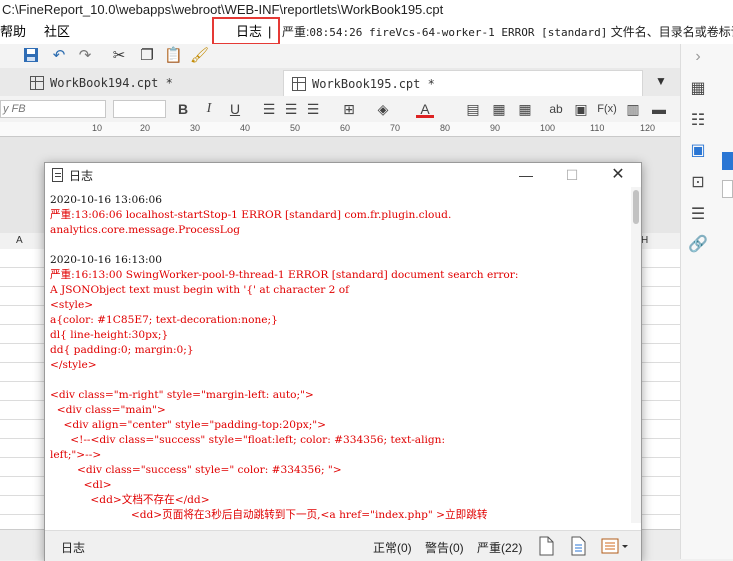 The height and width of the screenshot is (561, 733). Describe the element at coordinates (31, 56) in the screenshot. I see `save-icon` at that location.